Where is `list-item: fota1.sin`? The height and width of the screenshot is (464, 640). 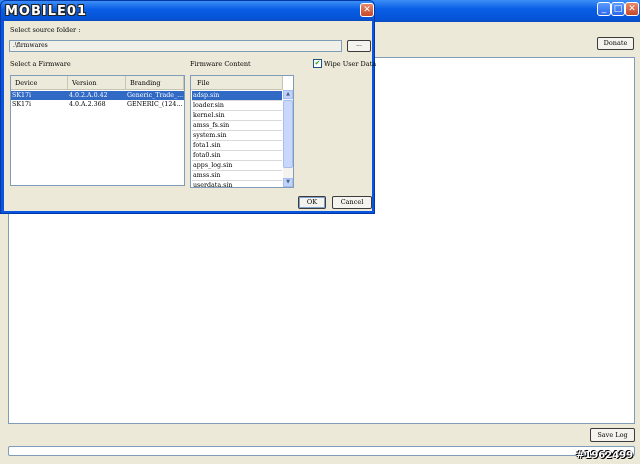
list-item: fota1.sin is located at coordinates (237, 146).